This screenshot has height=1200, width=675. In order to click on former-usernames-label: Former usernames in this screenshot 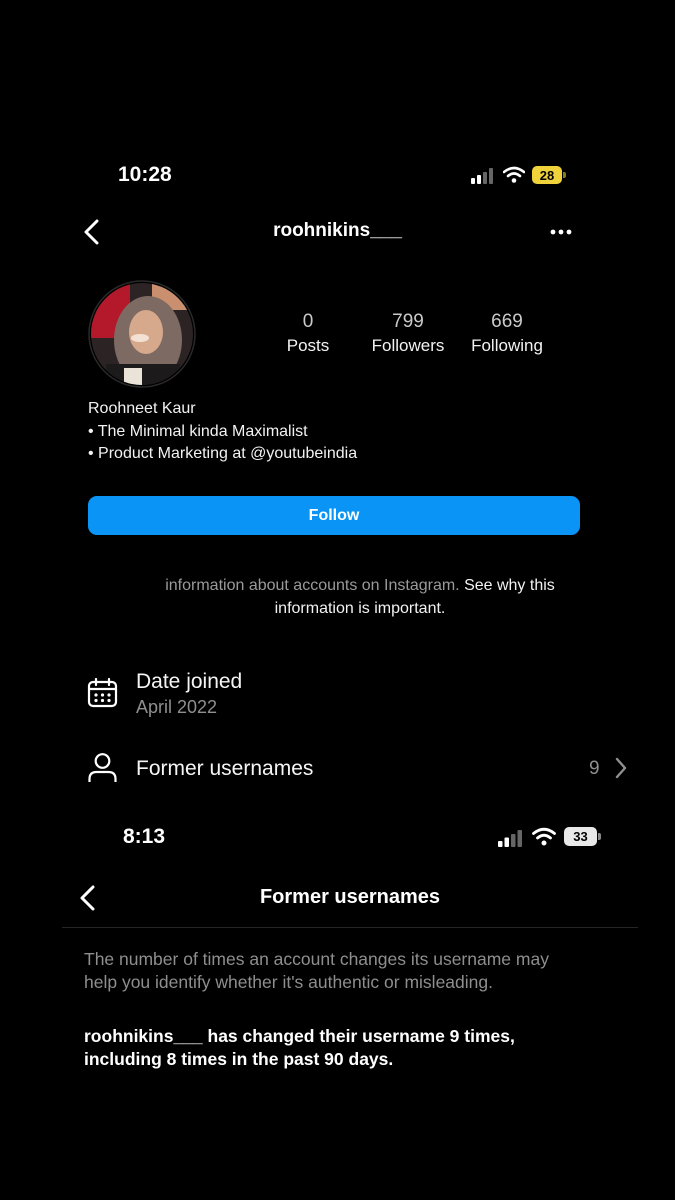, I will do `click(225, 768)`.